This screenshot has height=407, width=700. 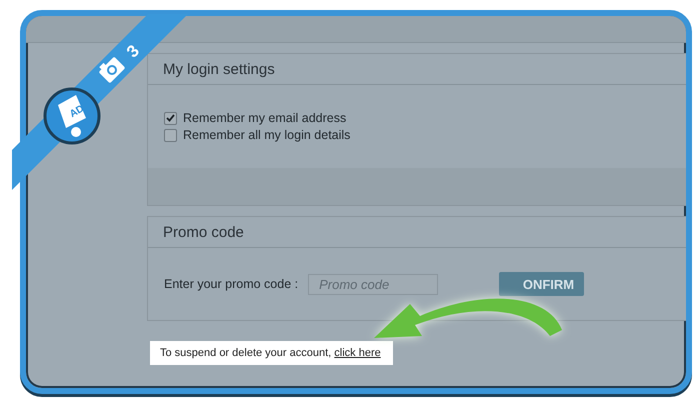 What do you see at coordinates (112, 70) in the screenshot?
I see `camera-icon` at bounding box center [112, 70].